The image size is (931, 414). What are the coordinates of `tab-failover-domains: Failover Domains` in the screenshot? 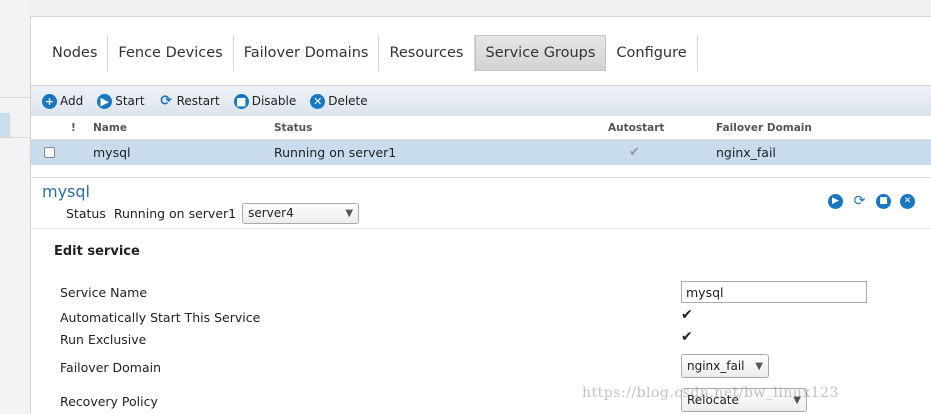 It's located at (307, 53).